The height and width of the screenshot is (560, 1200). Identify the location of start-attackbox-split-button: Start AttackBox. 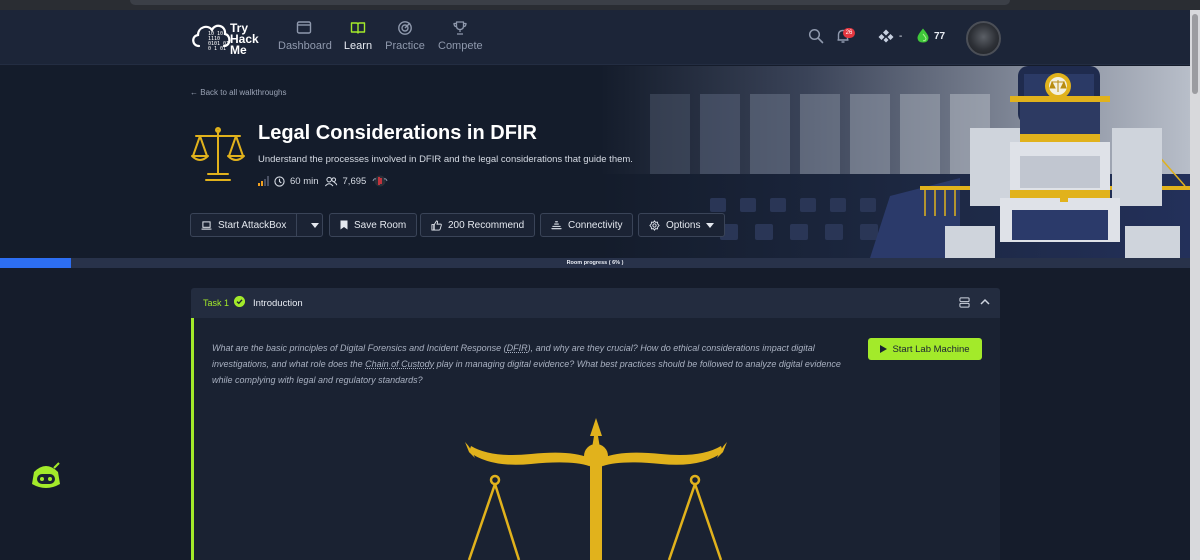
(256, 225).